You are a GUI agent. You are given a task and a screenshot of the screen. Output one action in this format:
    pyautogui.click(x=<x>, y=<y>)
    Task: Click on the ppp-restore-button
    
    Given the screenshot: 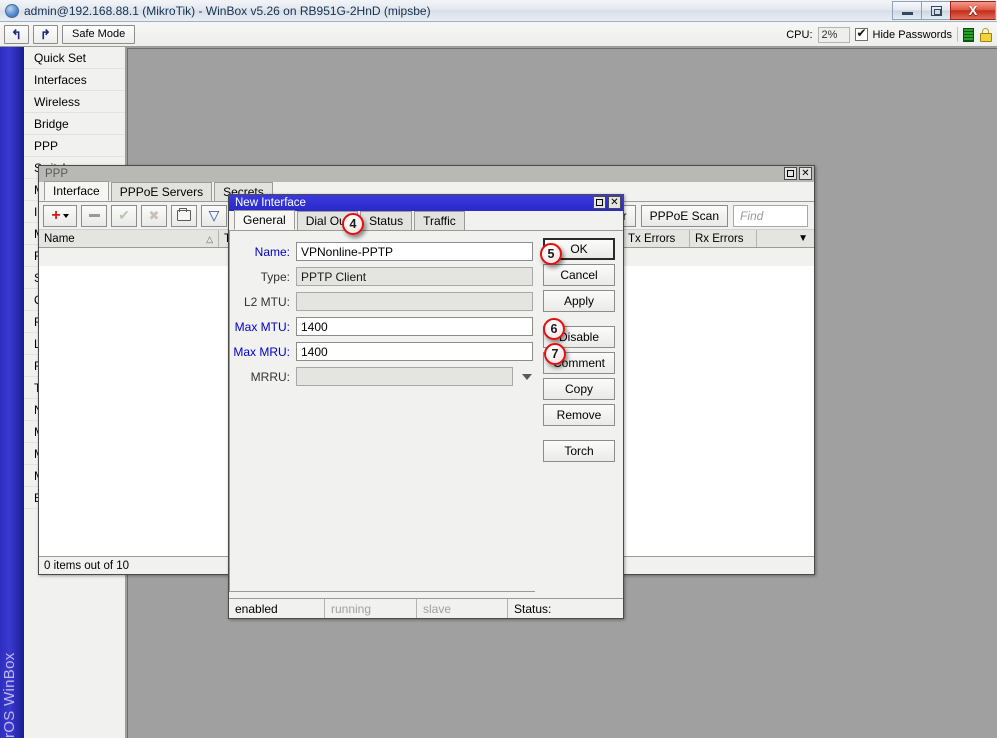 What is the action you would take?
    pyautogui.click(x=790, y=173)
    